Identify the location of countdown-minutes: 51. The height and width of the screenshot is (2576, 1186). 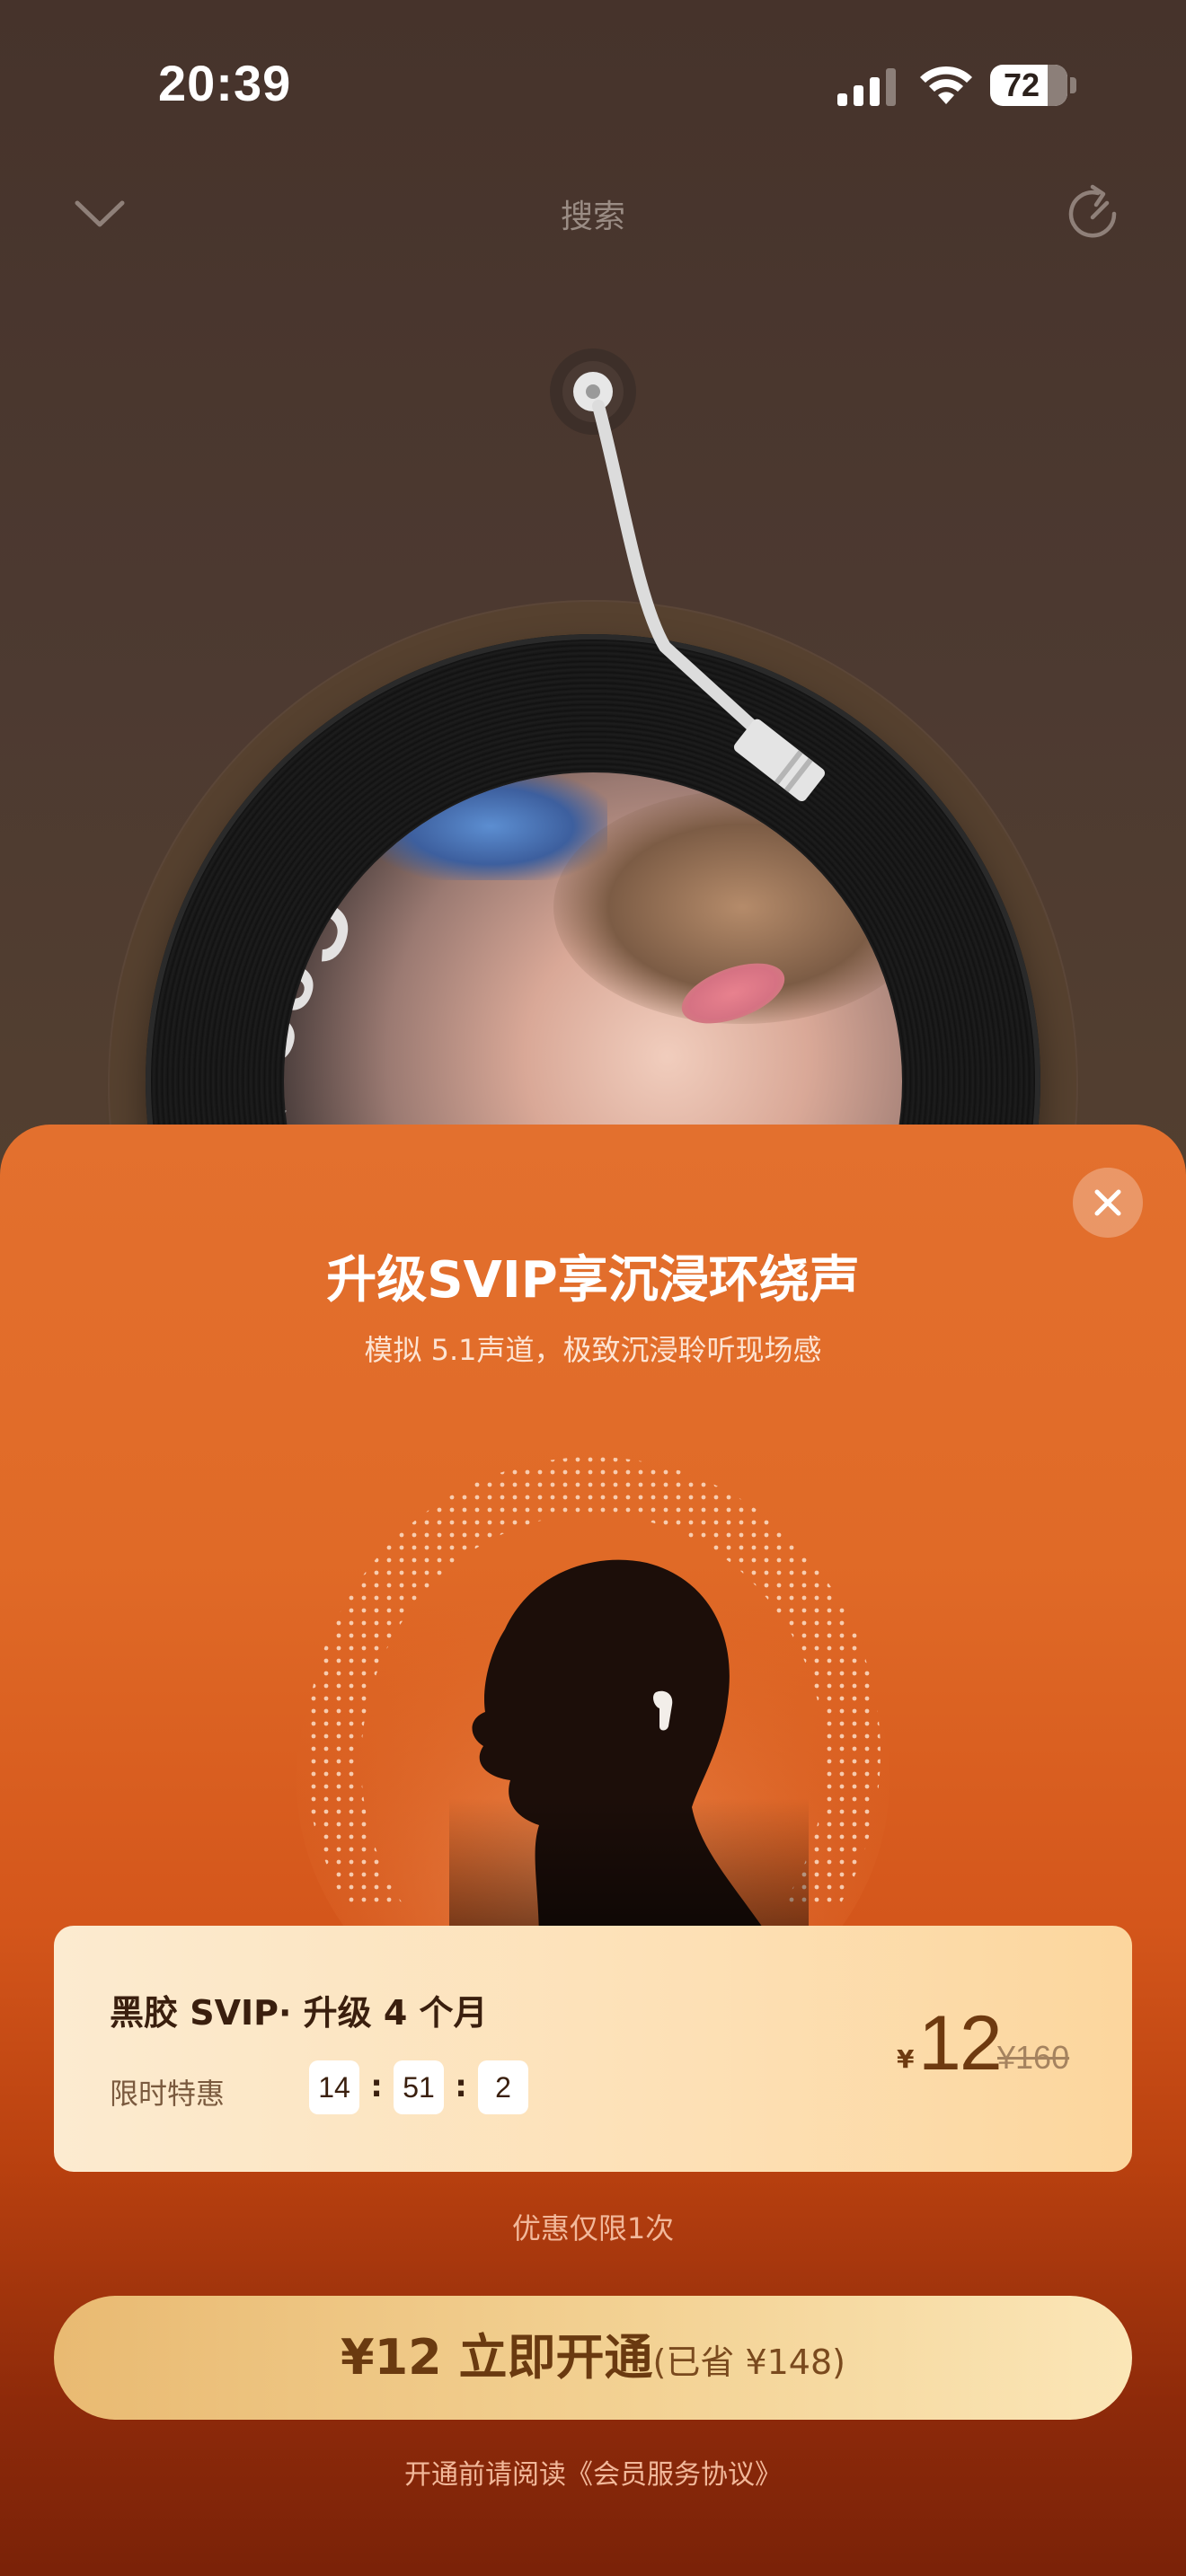
(419, 2087).